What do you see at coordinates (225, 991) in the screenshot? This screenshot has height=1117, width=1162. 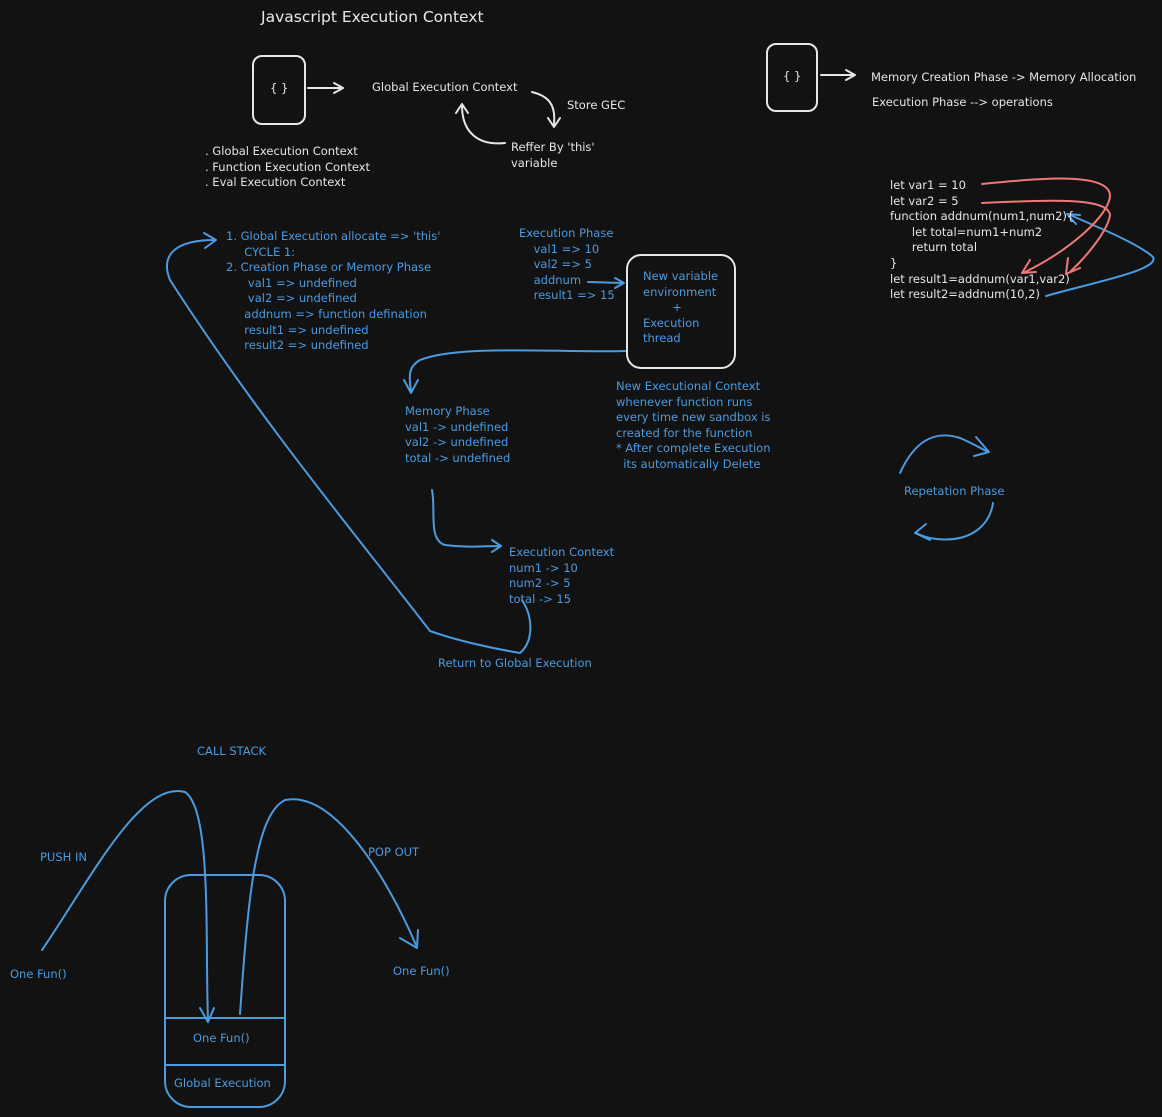 I see `stack-box` at bounding box center [225, 991].